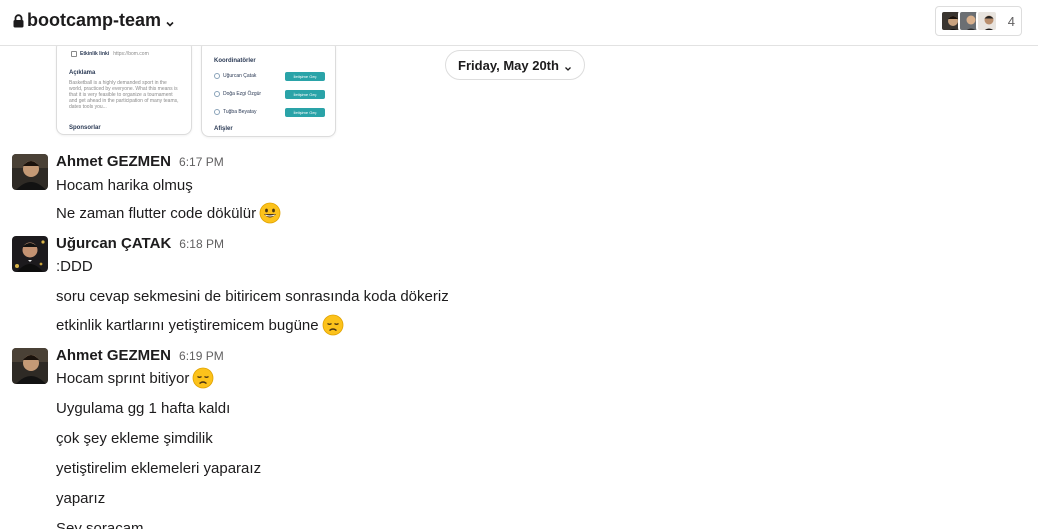 This screenshot has height=529, width=1038. I want to click on message-header: Uğurcan ÇATAK 6:18 PM, so click(140, 243).